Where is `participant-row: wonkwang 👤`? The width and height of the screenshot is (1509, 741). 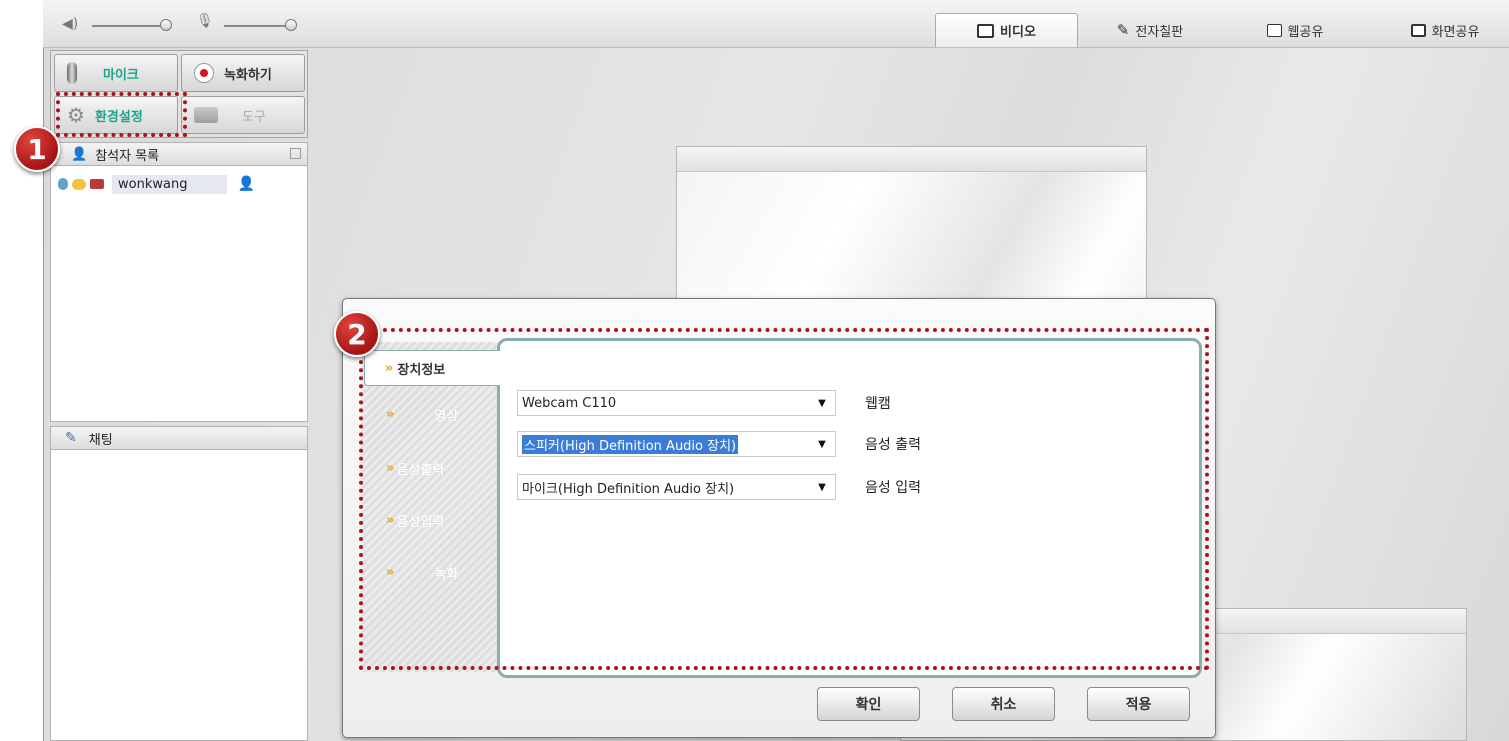 participant-row: wonkwang 👤 is located at coordinates (170, 184).